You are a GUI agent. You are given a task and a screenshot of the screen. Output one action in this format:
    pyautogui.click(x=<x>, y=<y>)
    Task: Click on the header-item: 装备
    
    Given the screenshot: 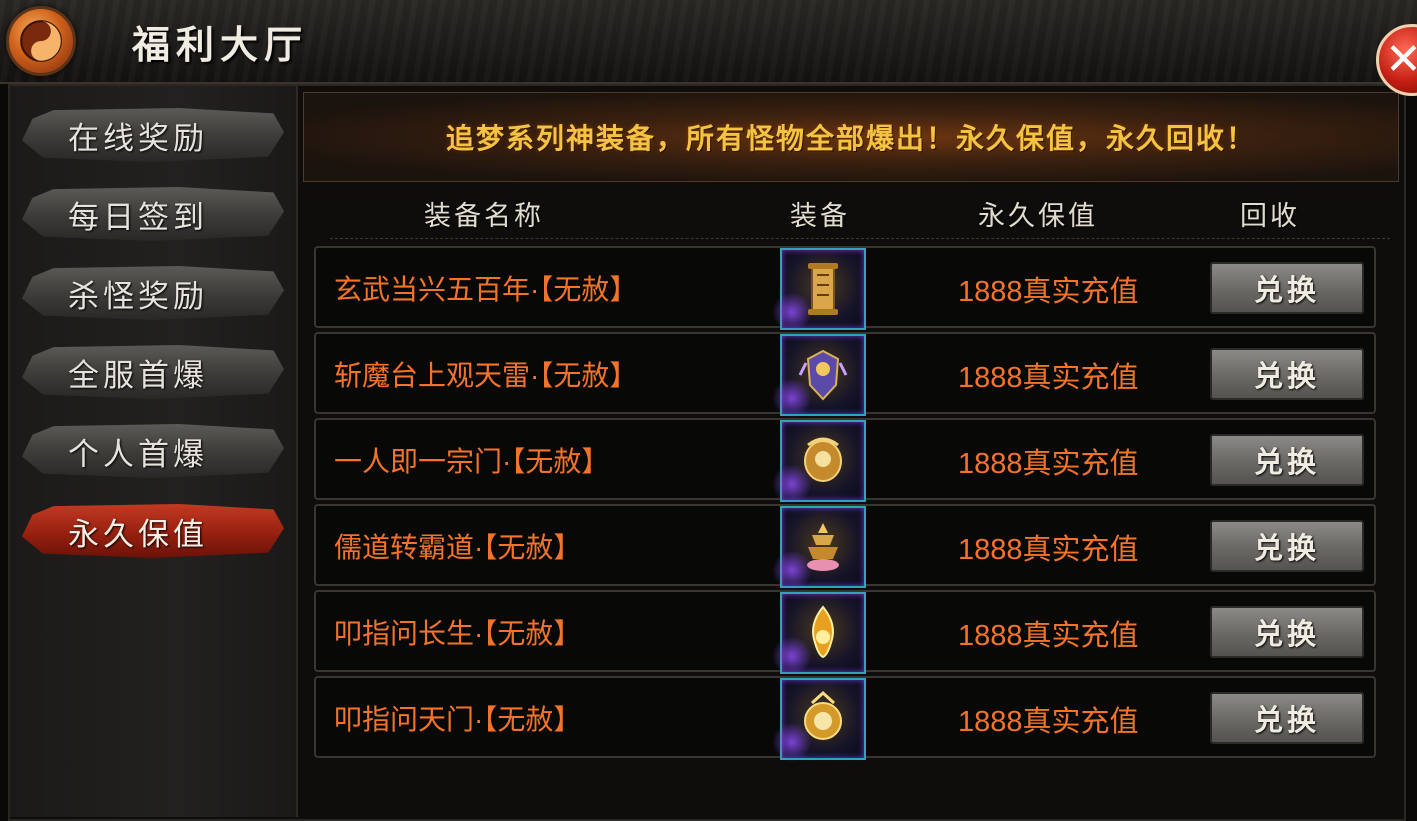 What is the action you would take?
    pyautogui.click(x=820, y=216)
    